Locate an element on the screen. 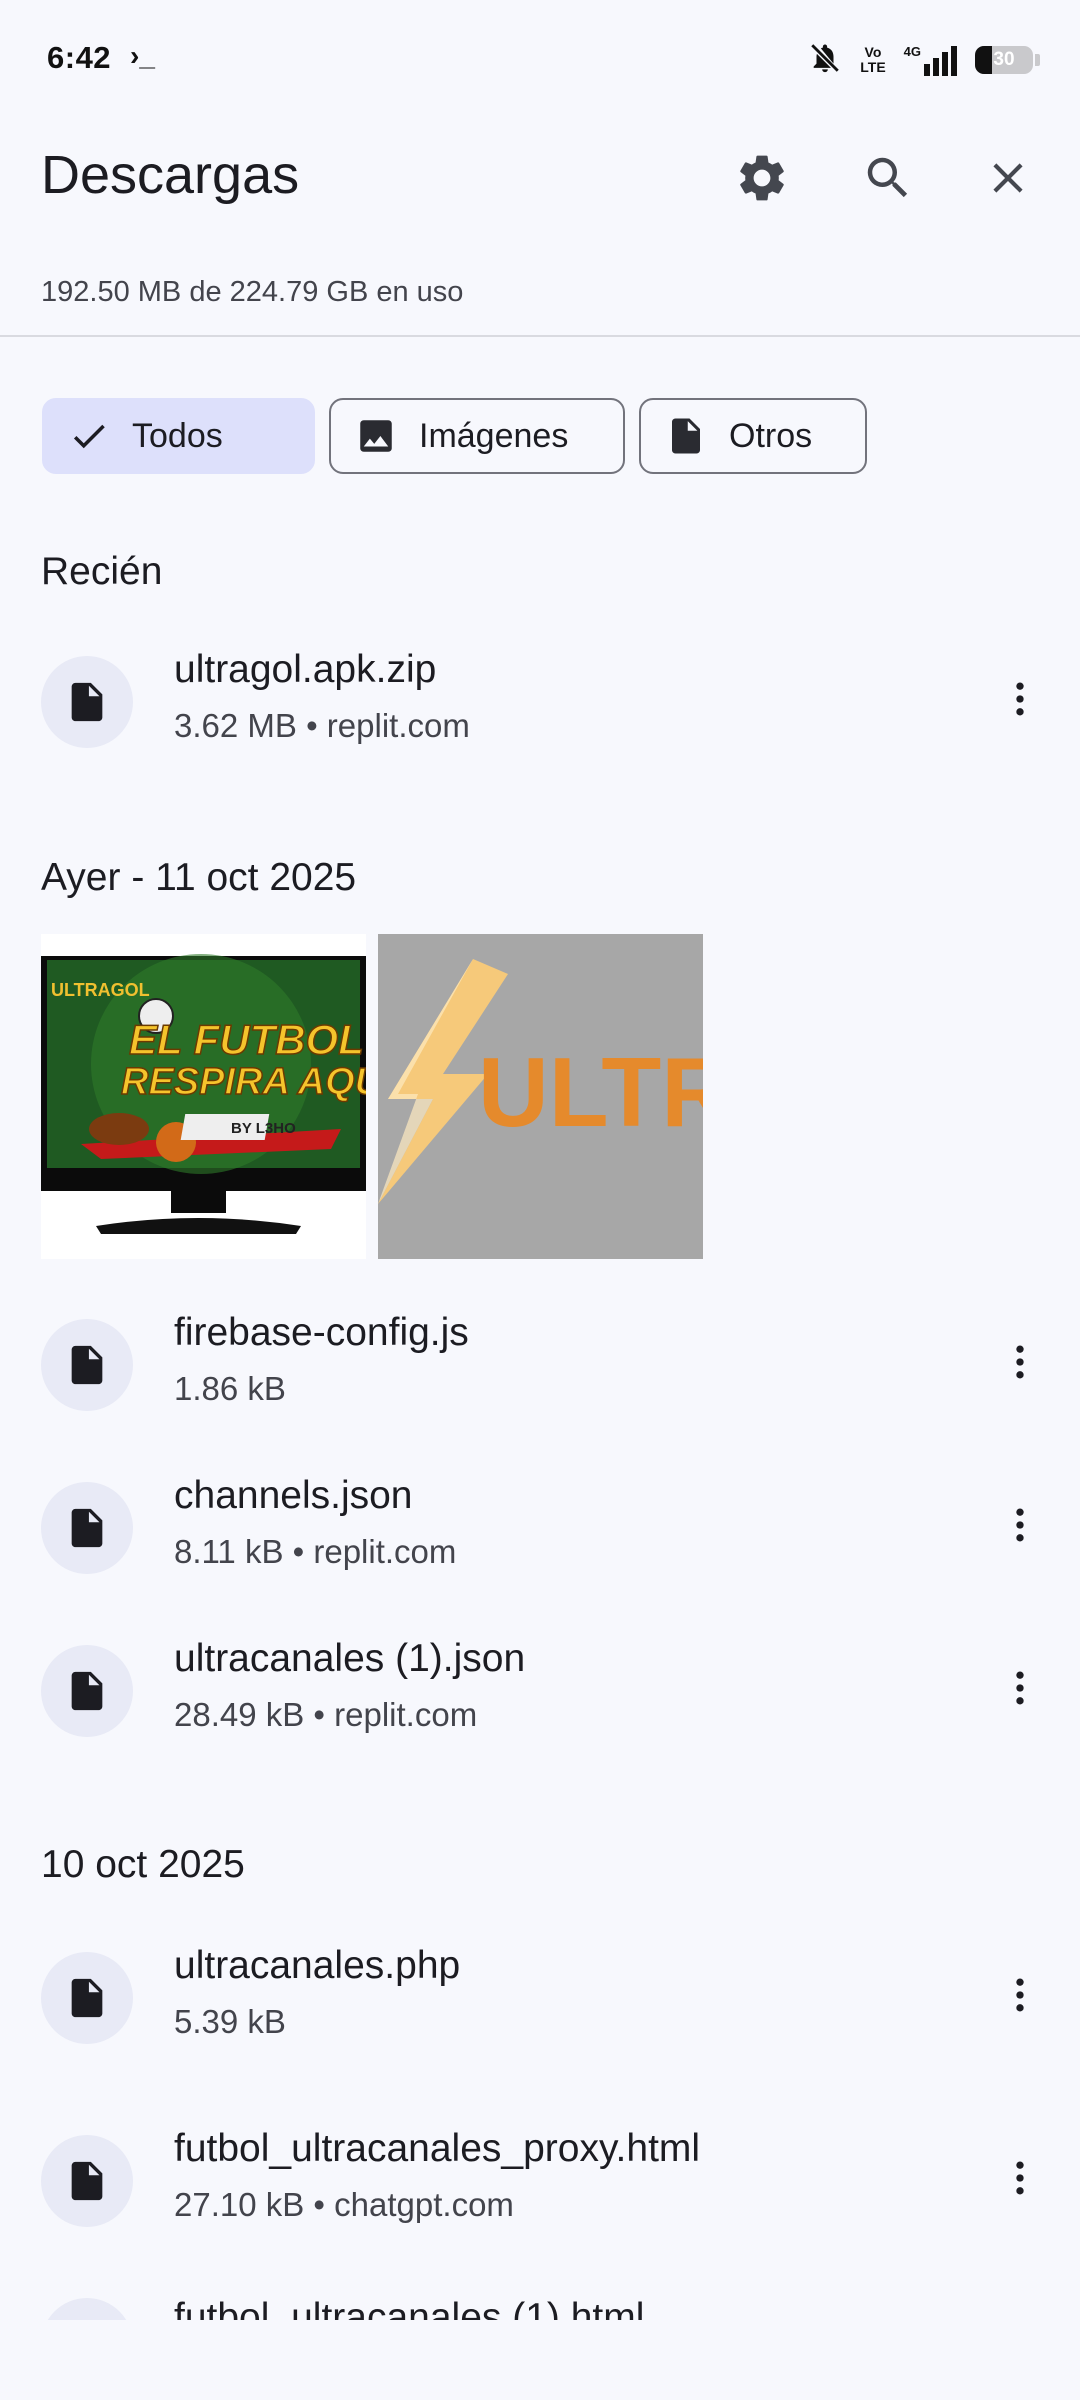 This screenshot has height=2400, width=1080. promo-headline-1: EL FUTBOL is located at coordinates (246, 1039).